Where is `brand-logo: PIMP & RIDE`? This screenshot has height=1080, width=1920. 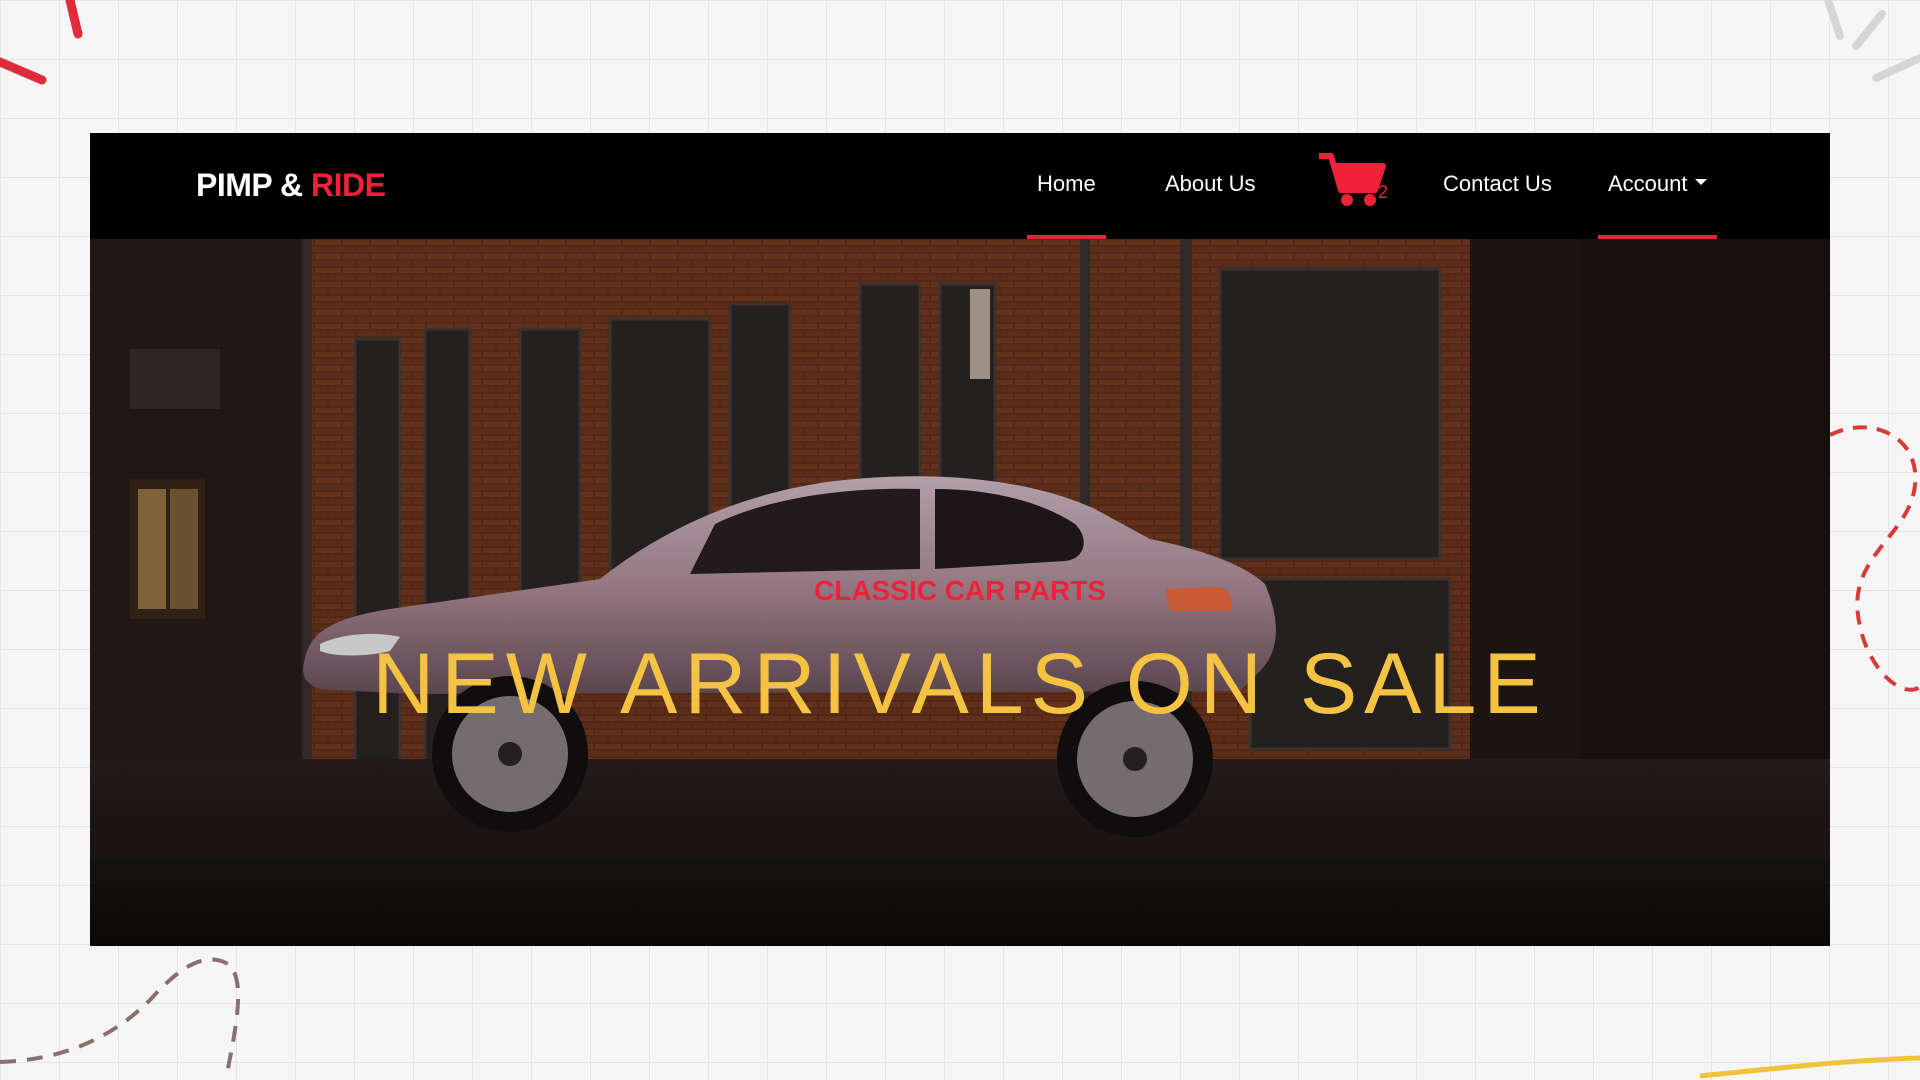
brand-logo: PIMP & RIDE is located at coordinates (291, 185).